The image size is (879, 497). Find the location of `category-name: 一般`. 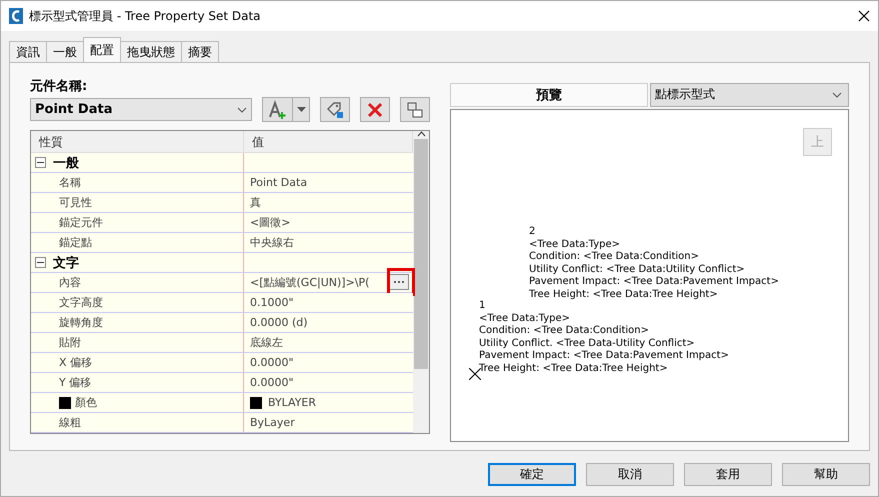

category-name: 一般 is located at coordinates (146, 162).